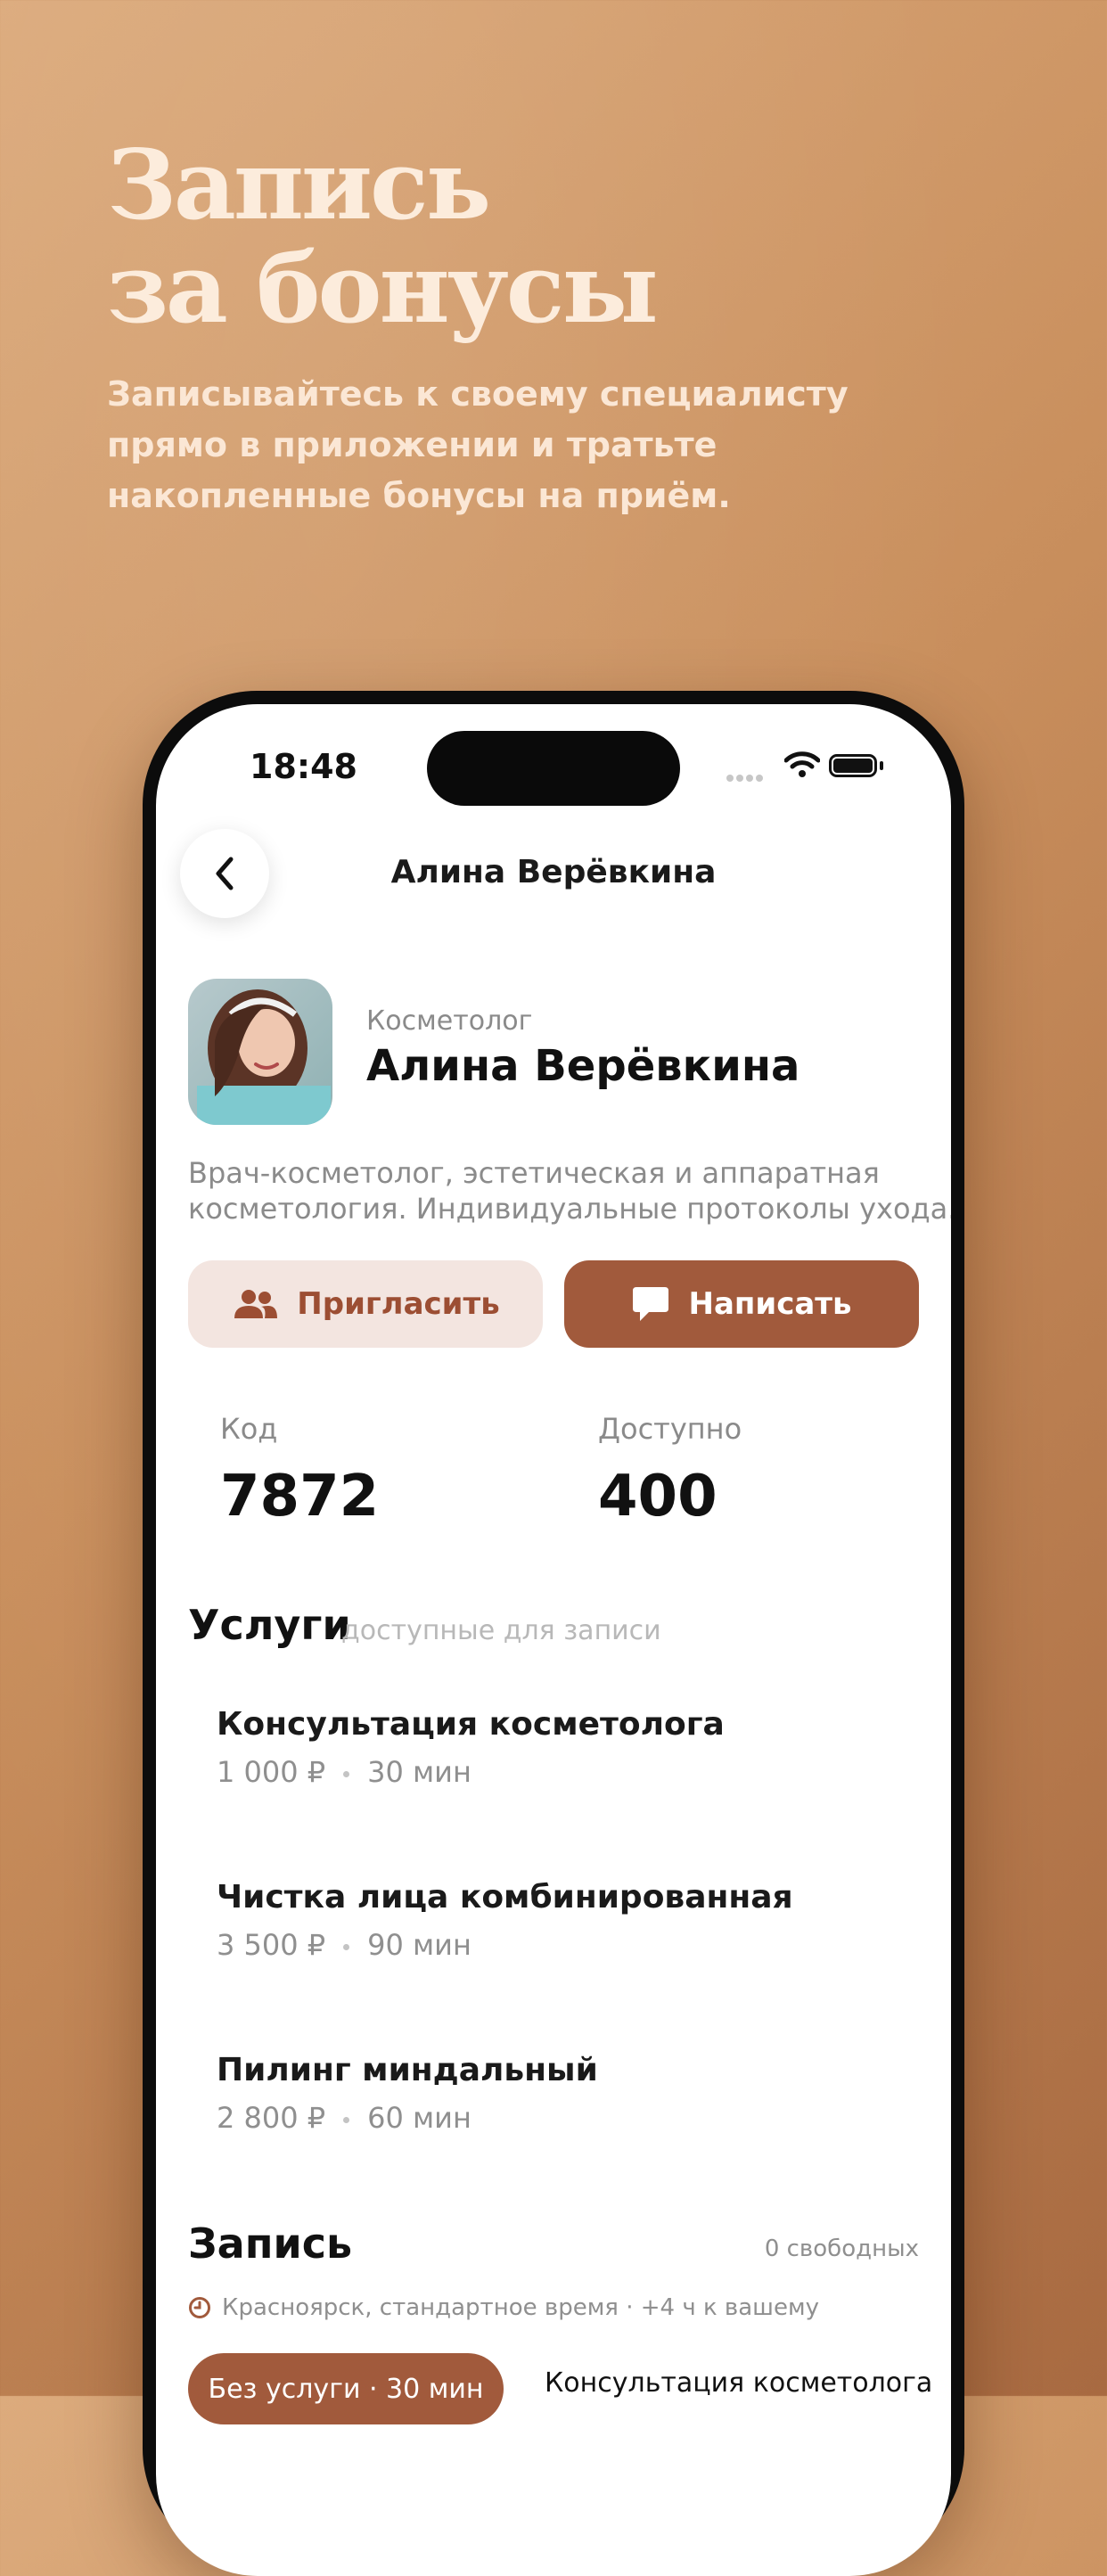  Describe the element at coordinates (383, 289) in the screenshot. I see `promo-title-line-2: за бонусы` at that location.